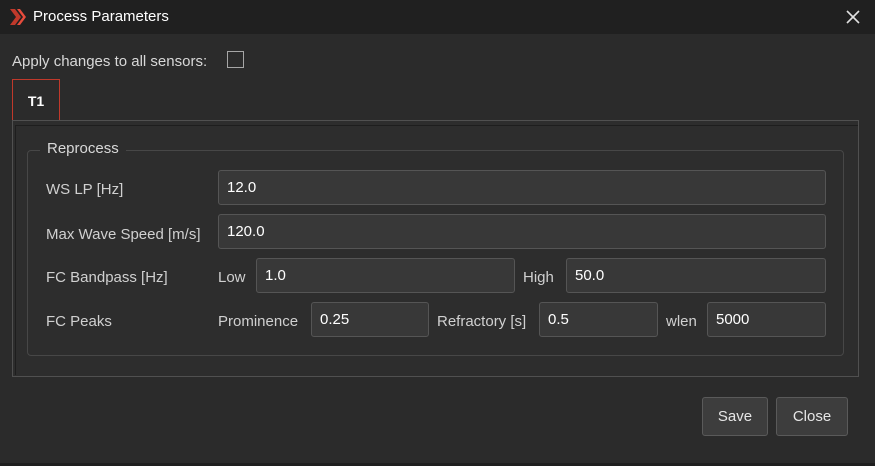 This screenshot has height=466, width=875. I want to click on fc-peaks-wlen-label: wlen, so click(681, 321).